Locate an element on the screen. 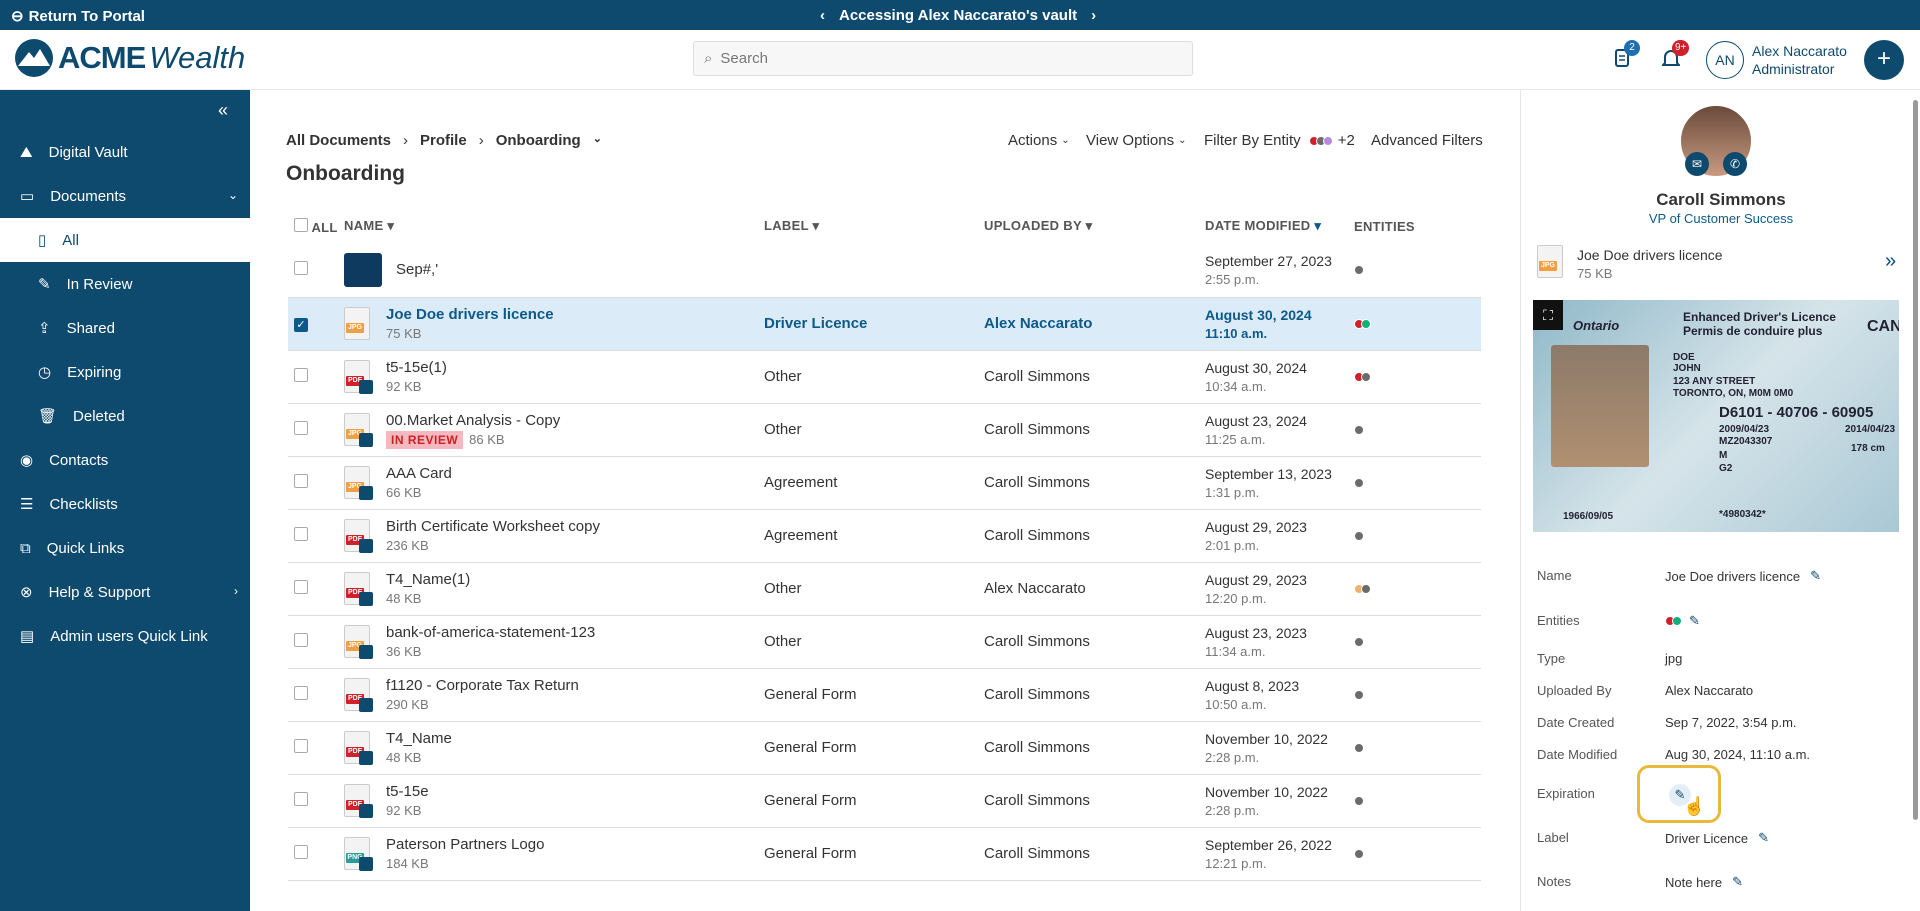  sidebar-item-shared: ⇪ Shared is located at coordinates (125, 328).